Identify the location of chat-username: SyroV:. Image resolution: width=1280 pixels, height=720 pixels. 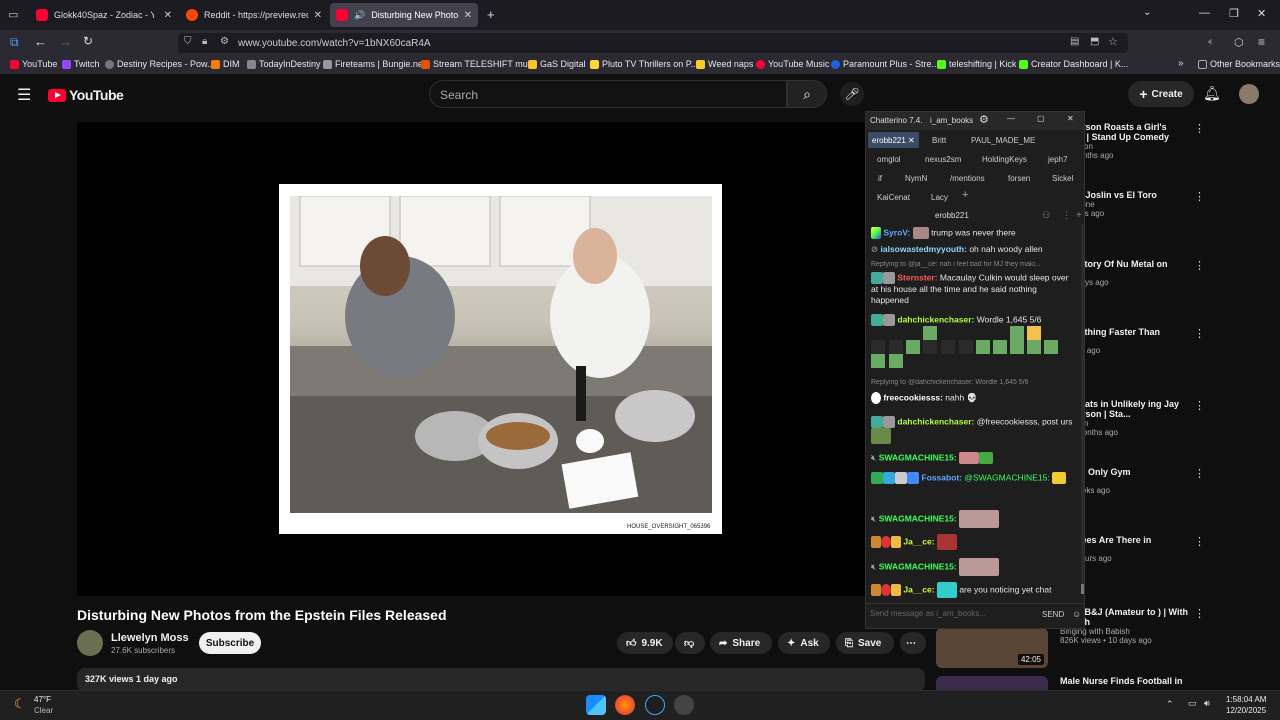
(896, 232).